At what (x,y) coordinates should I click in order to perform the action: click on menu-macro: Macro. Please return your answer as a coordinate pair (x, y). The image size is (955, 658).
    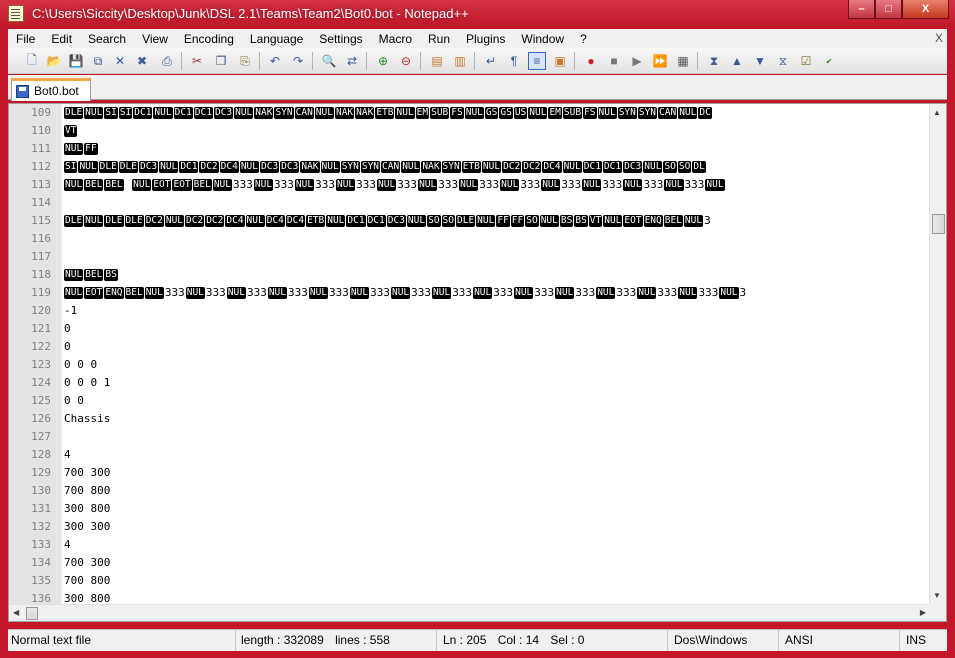
    Looking at the image, I should click on (395, 39).